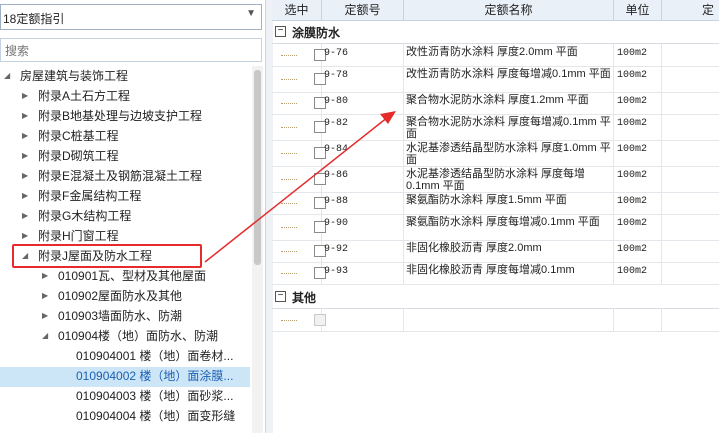  I want to click on table-row: 9-90 聚氨酯防水涂料 厚度每增减0.1mm 平面 100m2, so click(495, 227).